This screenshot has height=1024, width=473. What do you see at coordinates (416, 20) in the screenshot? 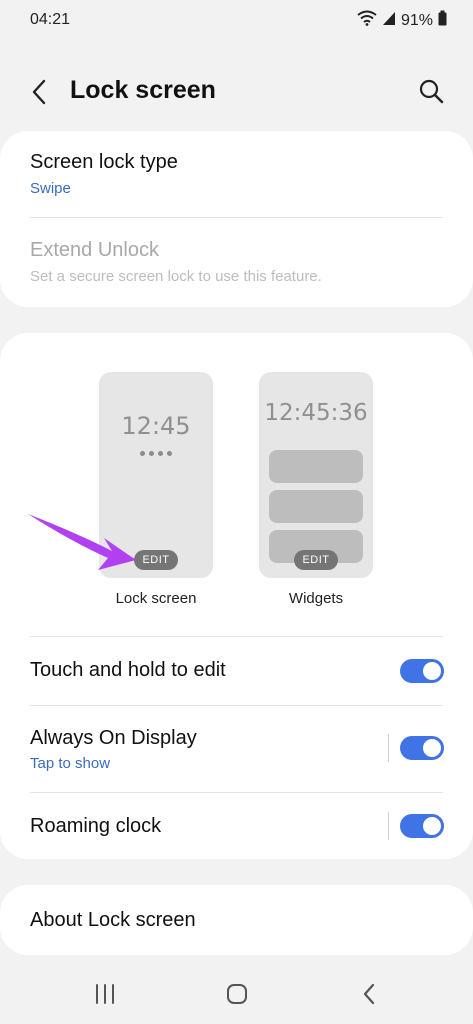
I see `battery-percent: 91%` at bounding box center [416, 20].